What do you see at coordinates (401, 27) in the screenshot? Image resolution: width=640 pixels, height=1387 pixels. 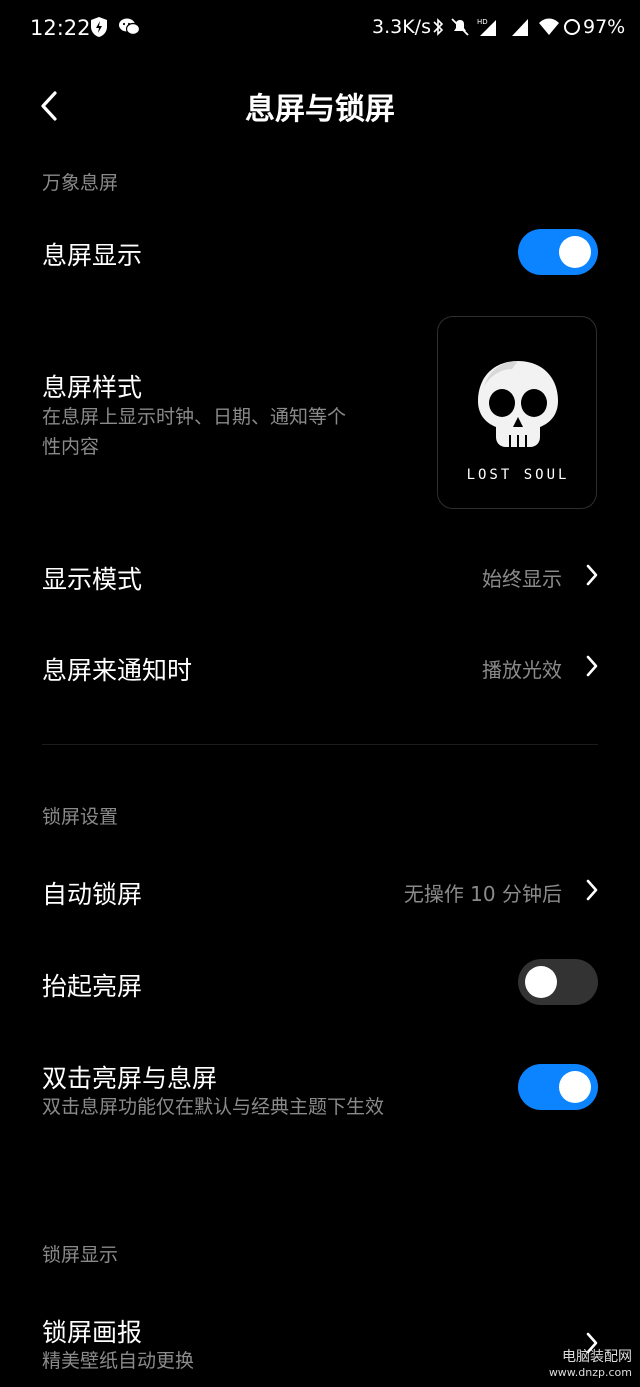 I see `net-speed: 3.3K/s` at bounding box center [401, 27].